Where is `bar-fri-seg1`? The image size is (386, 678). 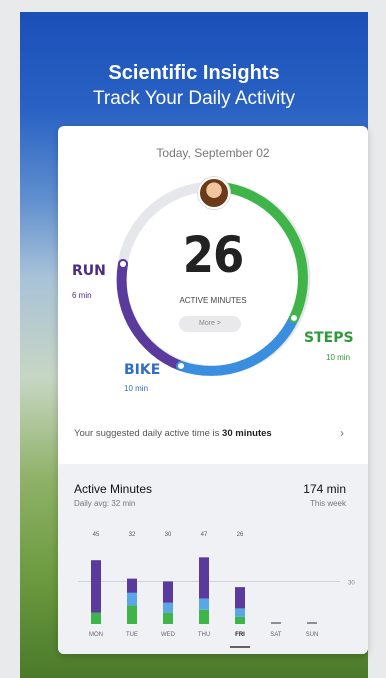 bar-fri-seg1 is located at coordinates (240, 612).